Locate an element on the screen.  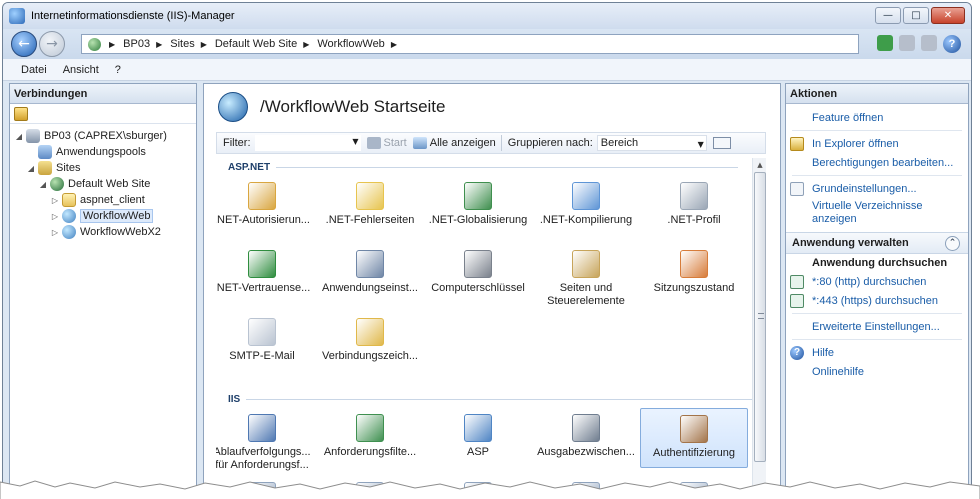
collapse-chevron-up-icon: ⌃ is located at coordinates (952, 243).